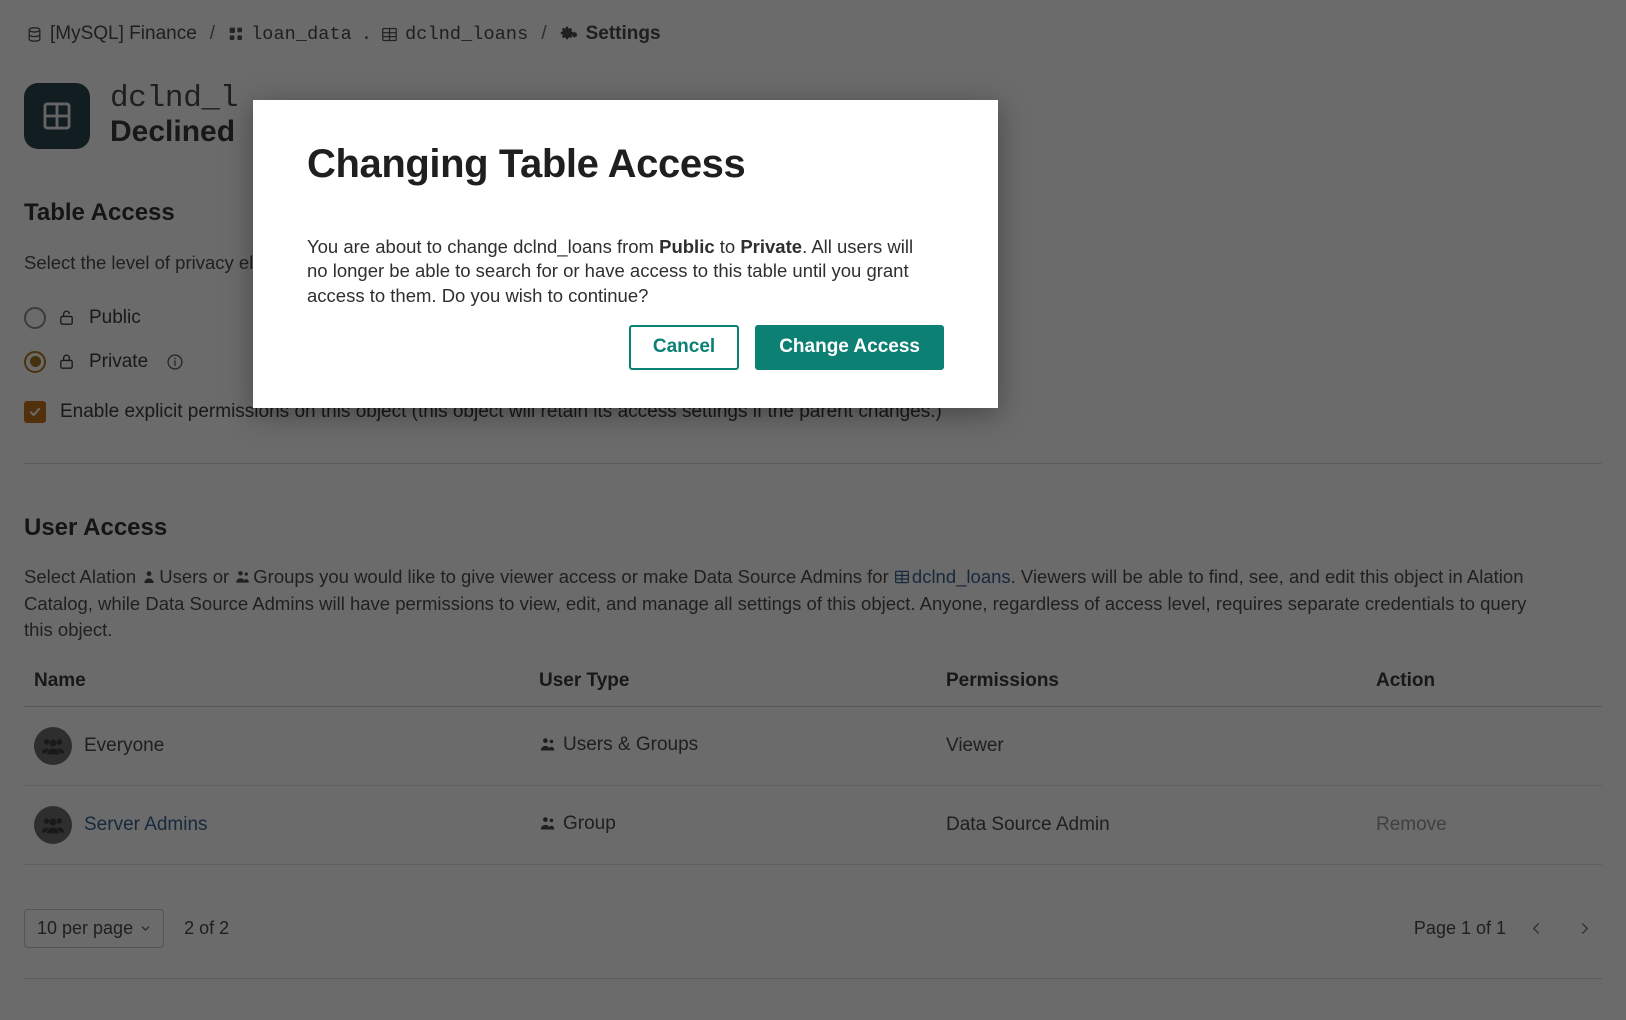  Describe the element at coordinates (483, 246) in the screenshot. I see `dialog-message-part-1: You are about to change dclnd_loans from` at that location.